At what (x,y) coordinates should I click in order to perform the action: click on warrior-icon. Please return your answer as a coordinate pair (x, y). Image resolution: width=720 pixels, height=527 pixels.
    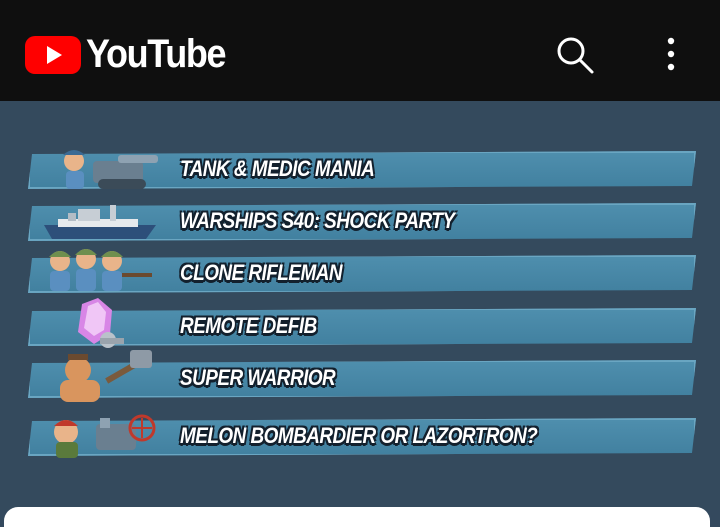
    Looking at the image, I should click on (106, 376).